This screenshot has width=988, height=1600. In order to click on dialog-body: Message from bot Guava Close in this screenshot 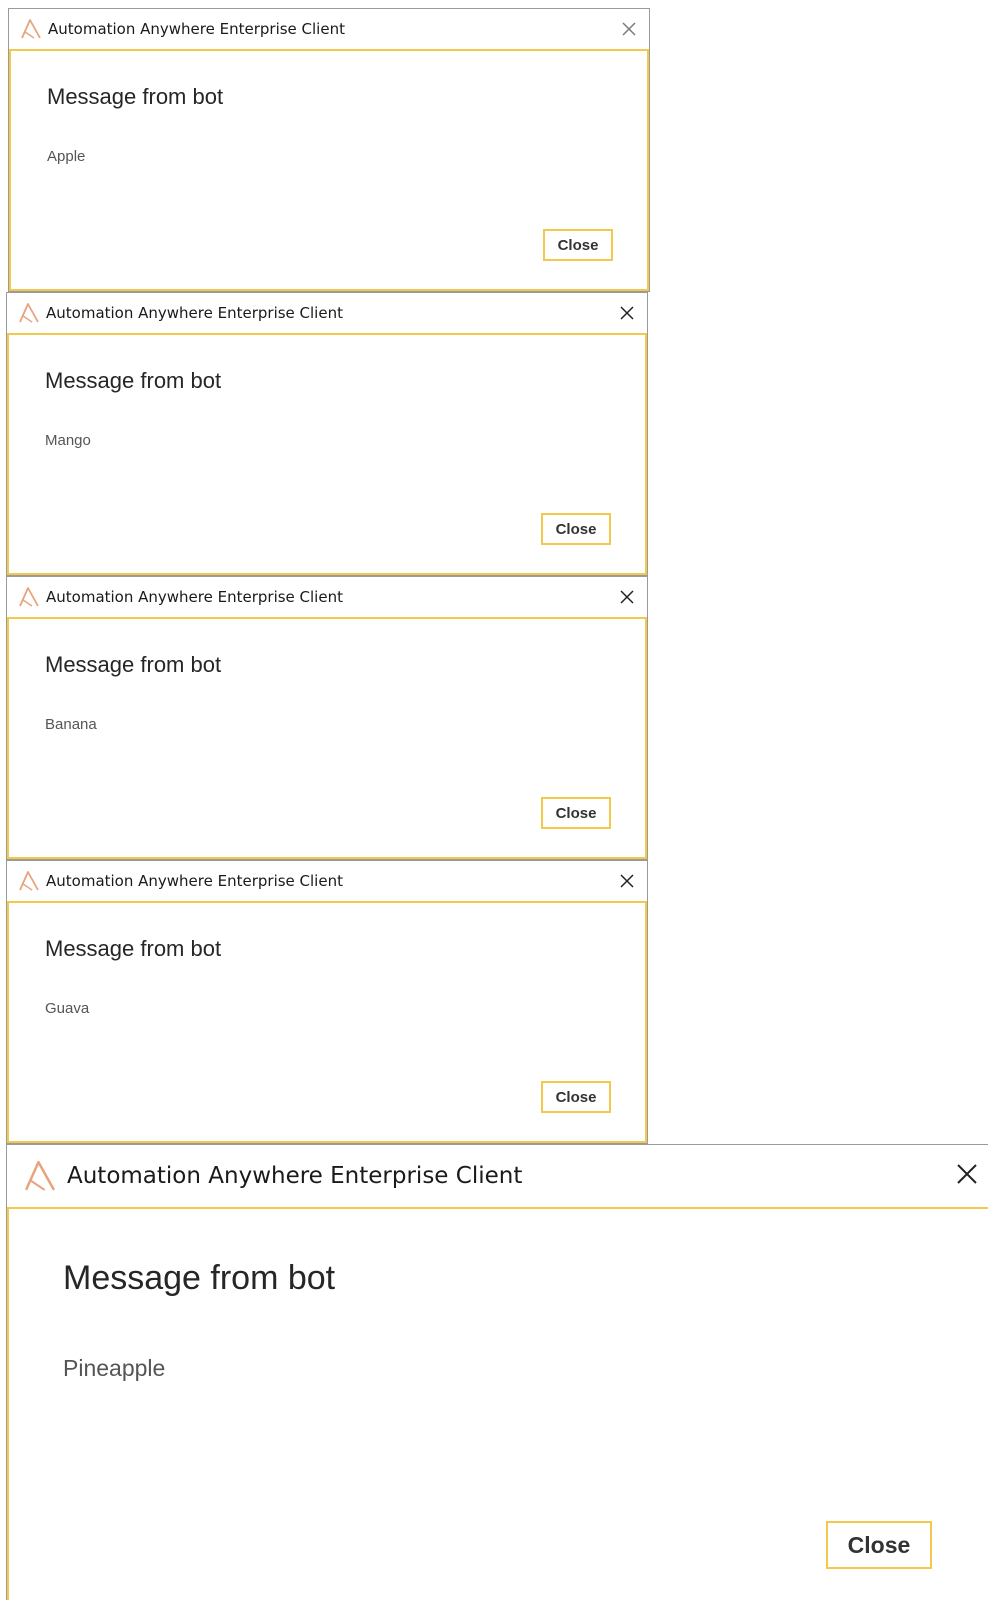, I will do `click(327, 1022)`.